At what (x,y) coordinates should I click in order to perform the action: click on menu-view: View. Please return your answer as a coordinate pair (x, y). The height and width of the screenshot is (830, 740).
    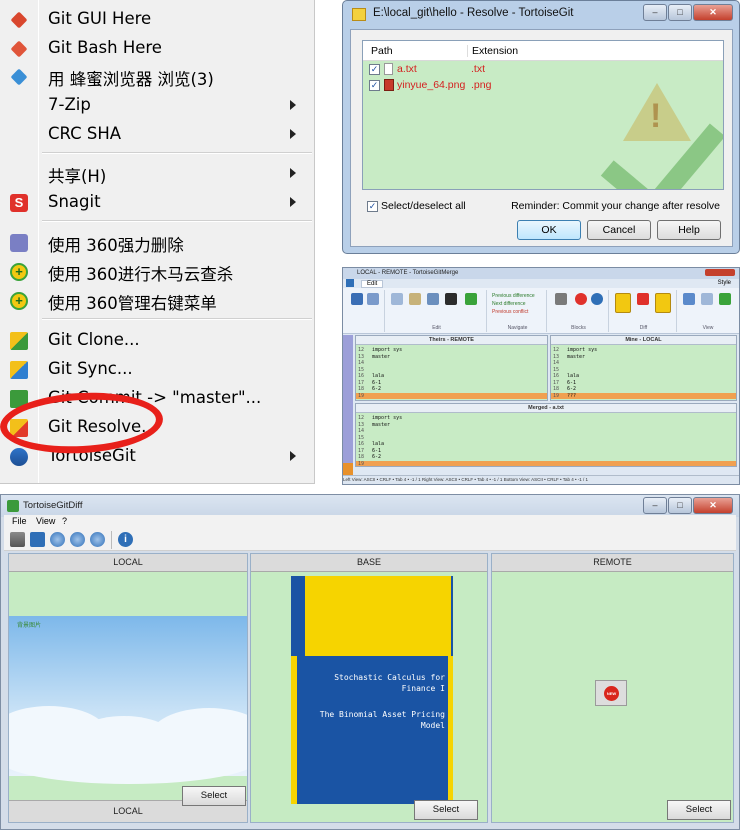
    Looking at the image, I should click on (45, 521).